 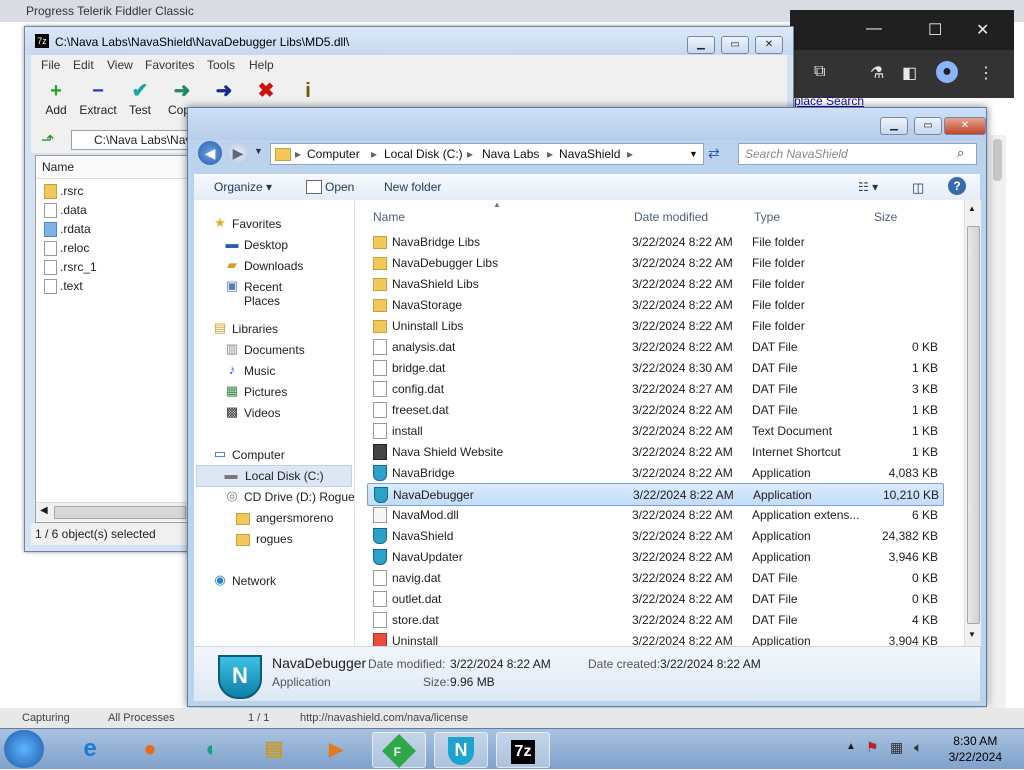 What do you see at coordinates (221, 65) in the screenshot?
I see `menu-tools: Tools` at bounding box center [221, 65].